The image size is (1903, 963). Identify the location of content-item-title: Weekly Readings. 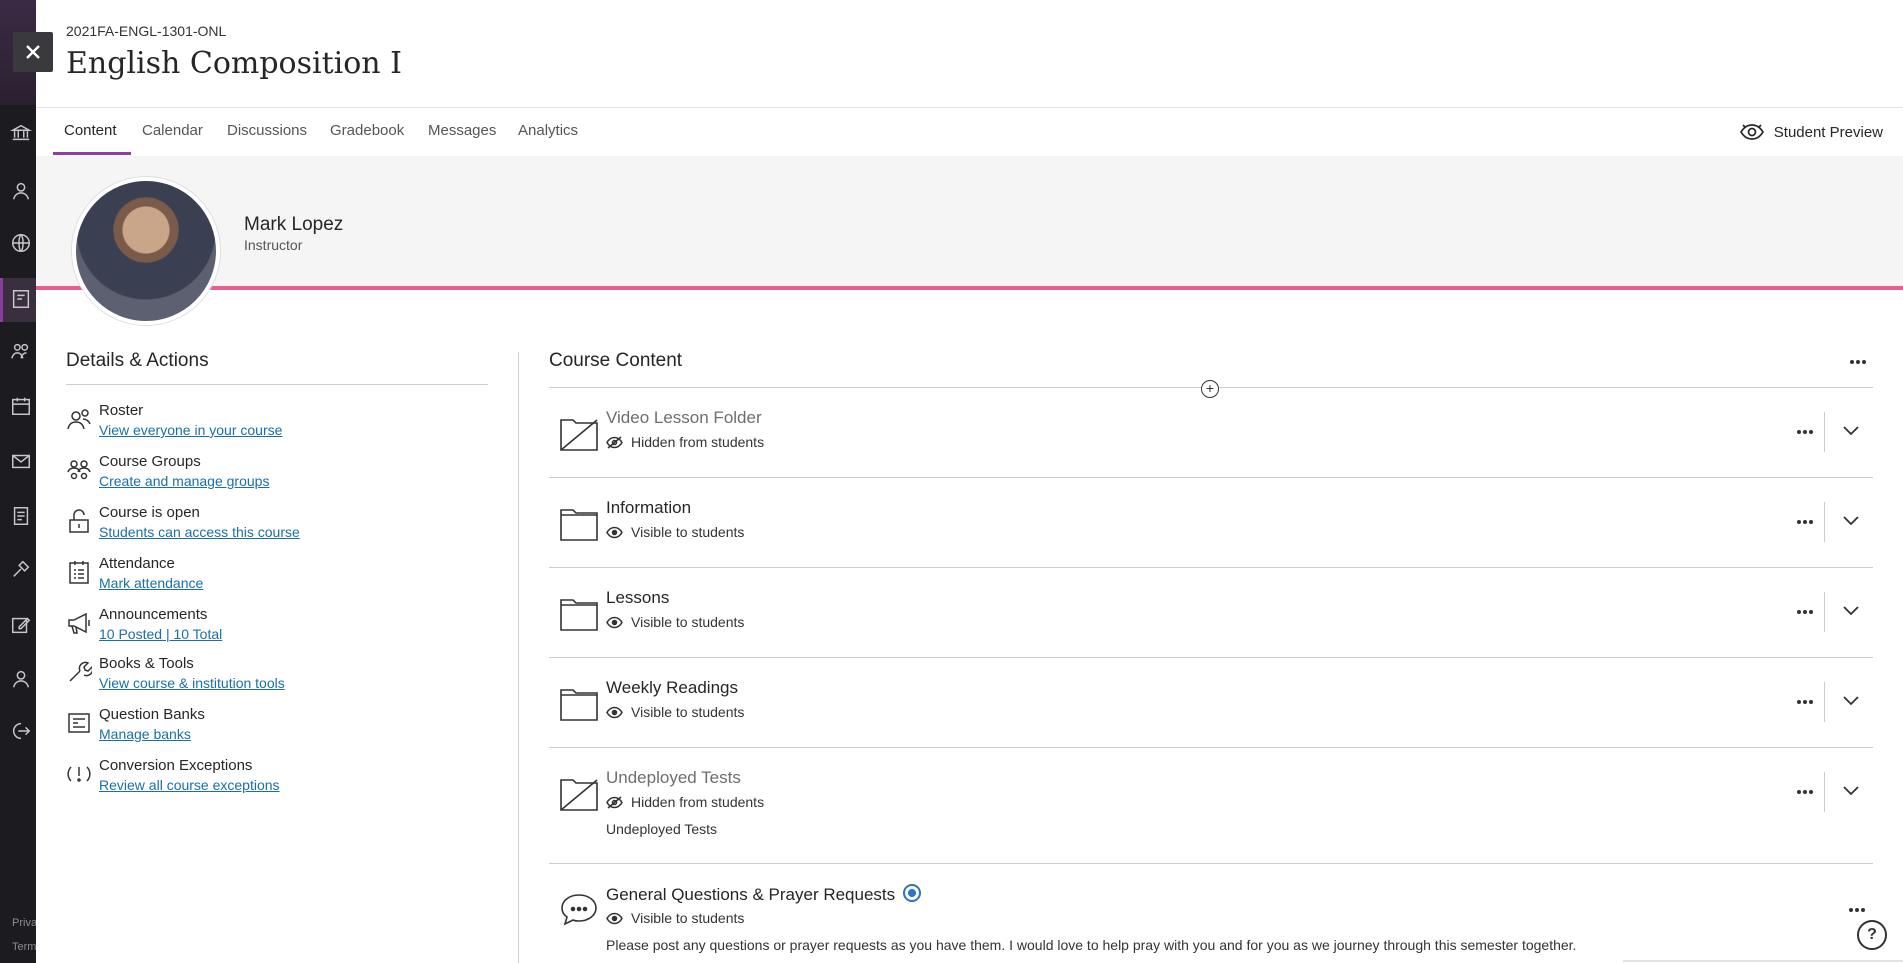
(672, 688).